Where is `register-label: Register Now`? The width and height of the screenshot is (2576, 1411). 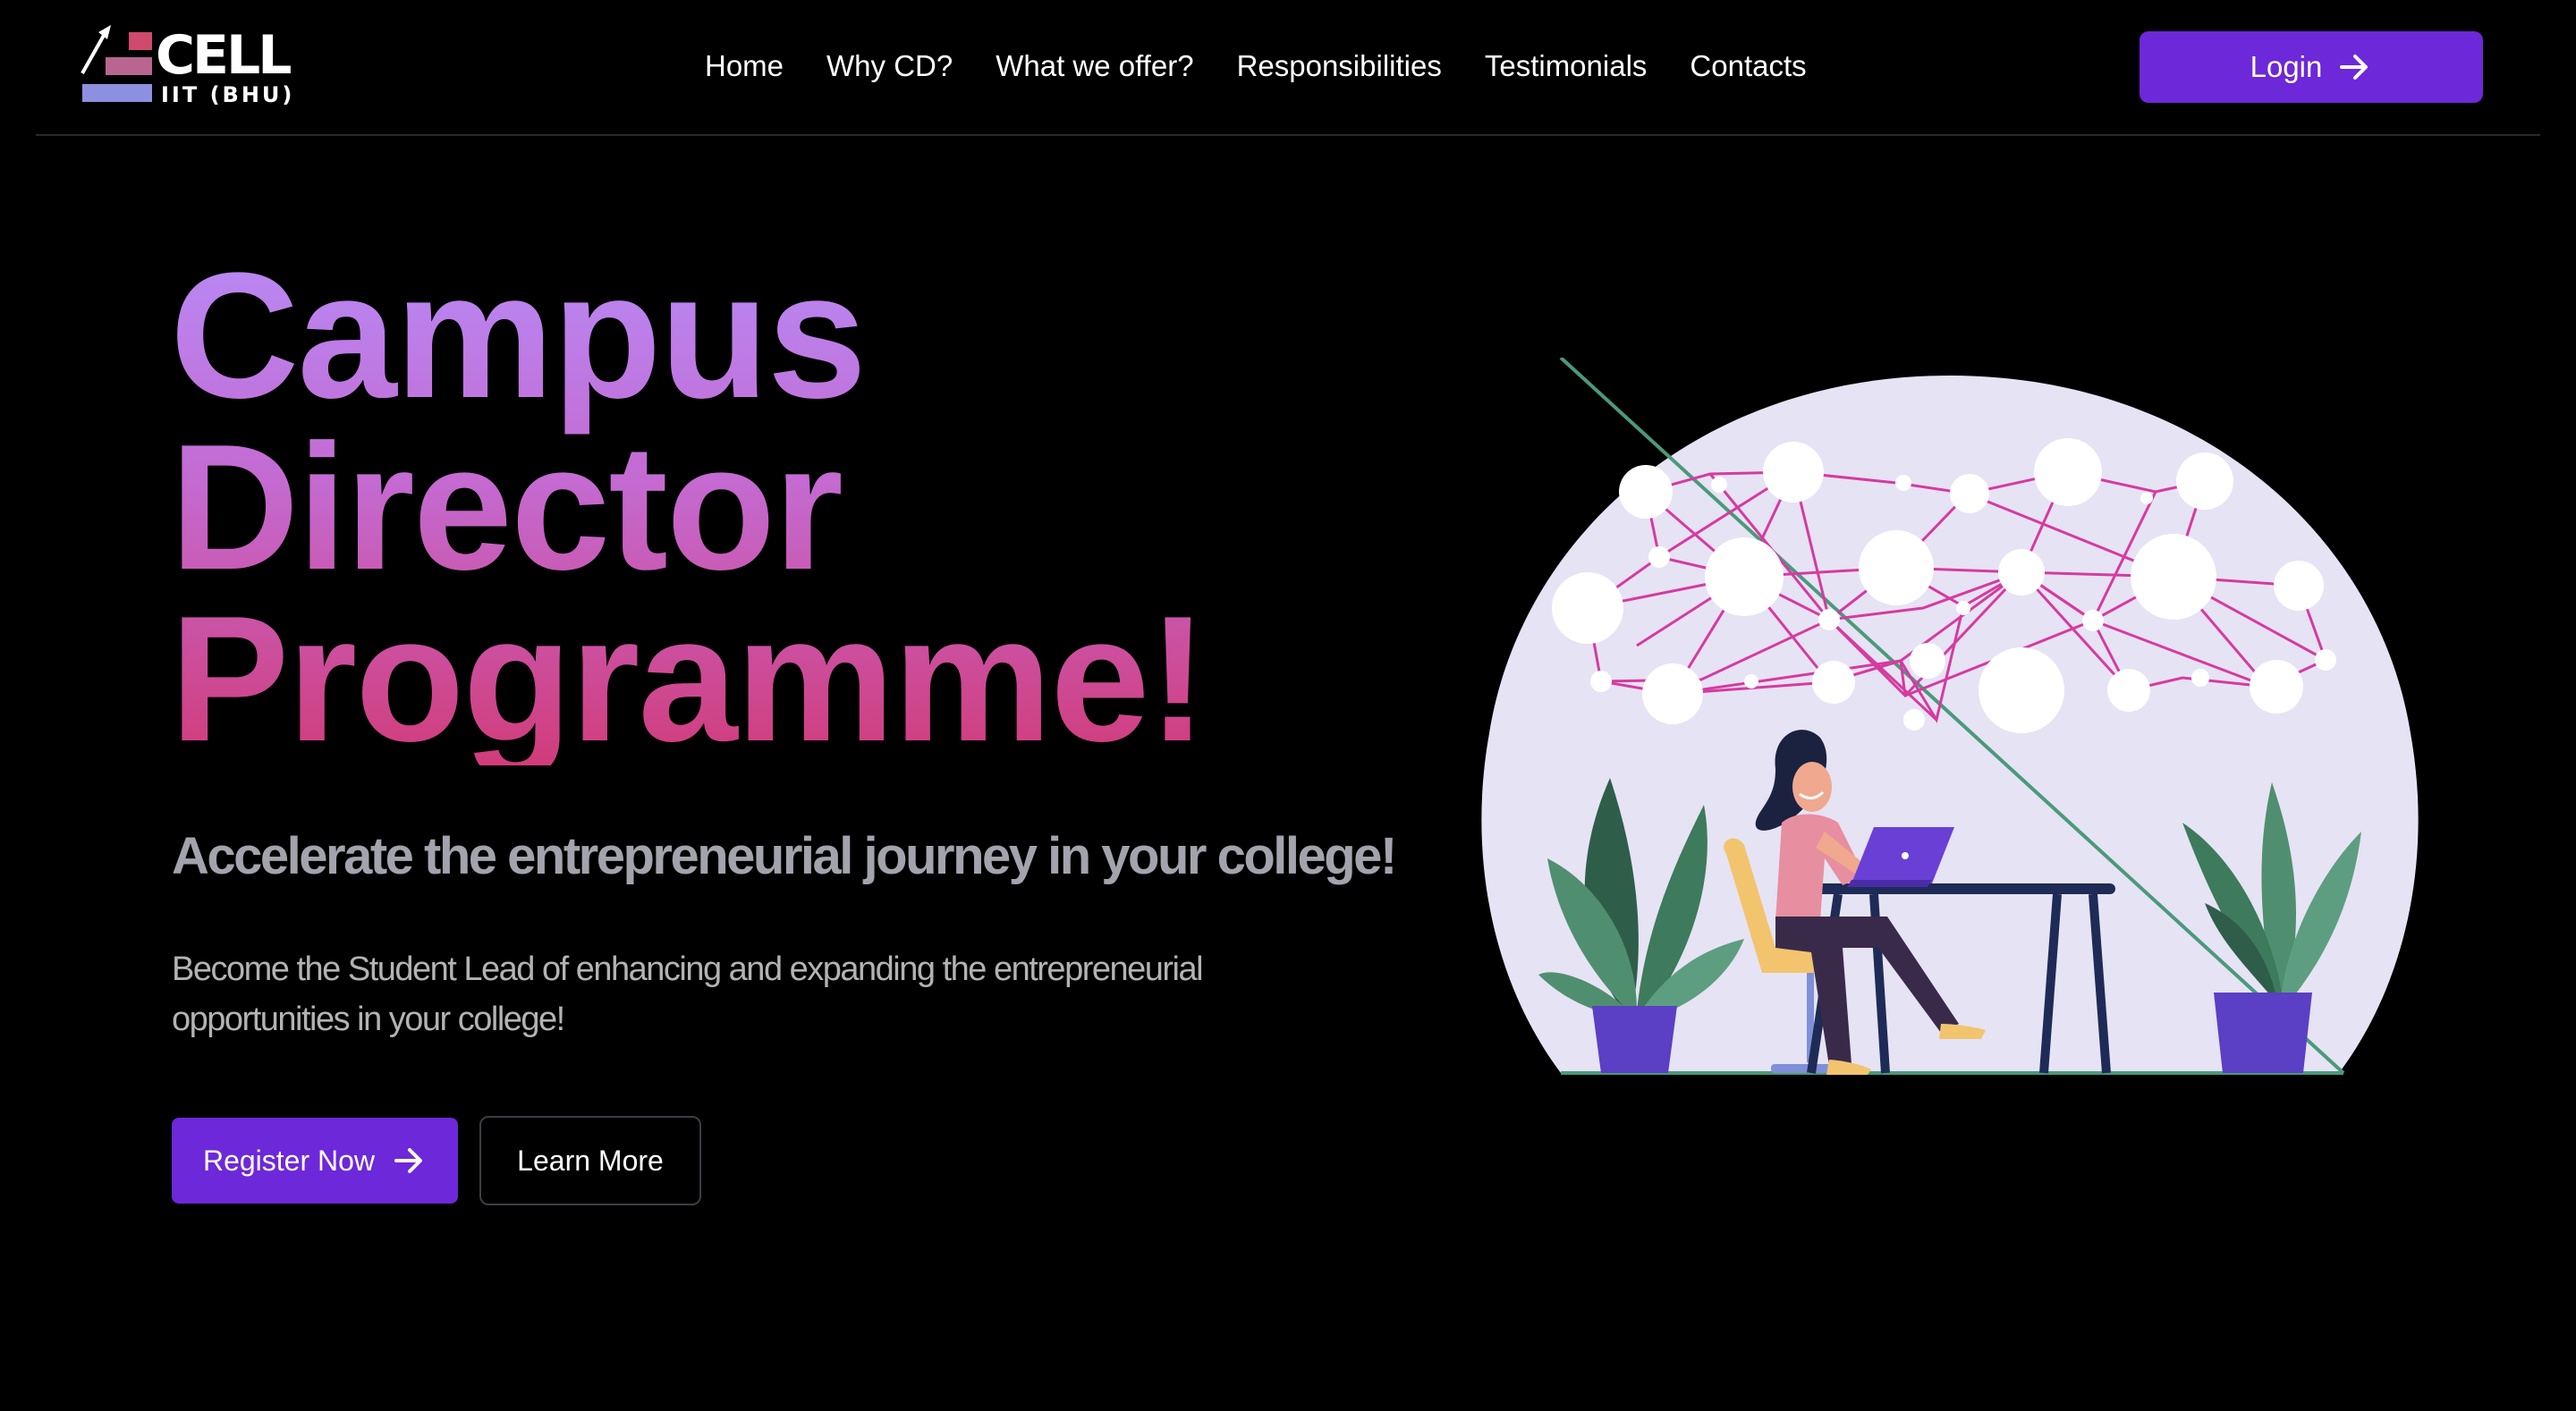
register-label: Register Now is located at coordinates (289, 1160).